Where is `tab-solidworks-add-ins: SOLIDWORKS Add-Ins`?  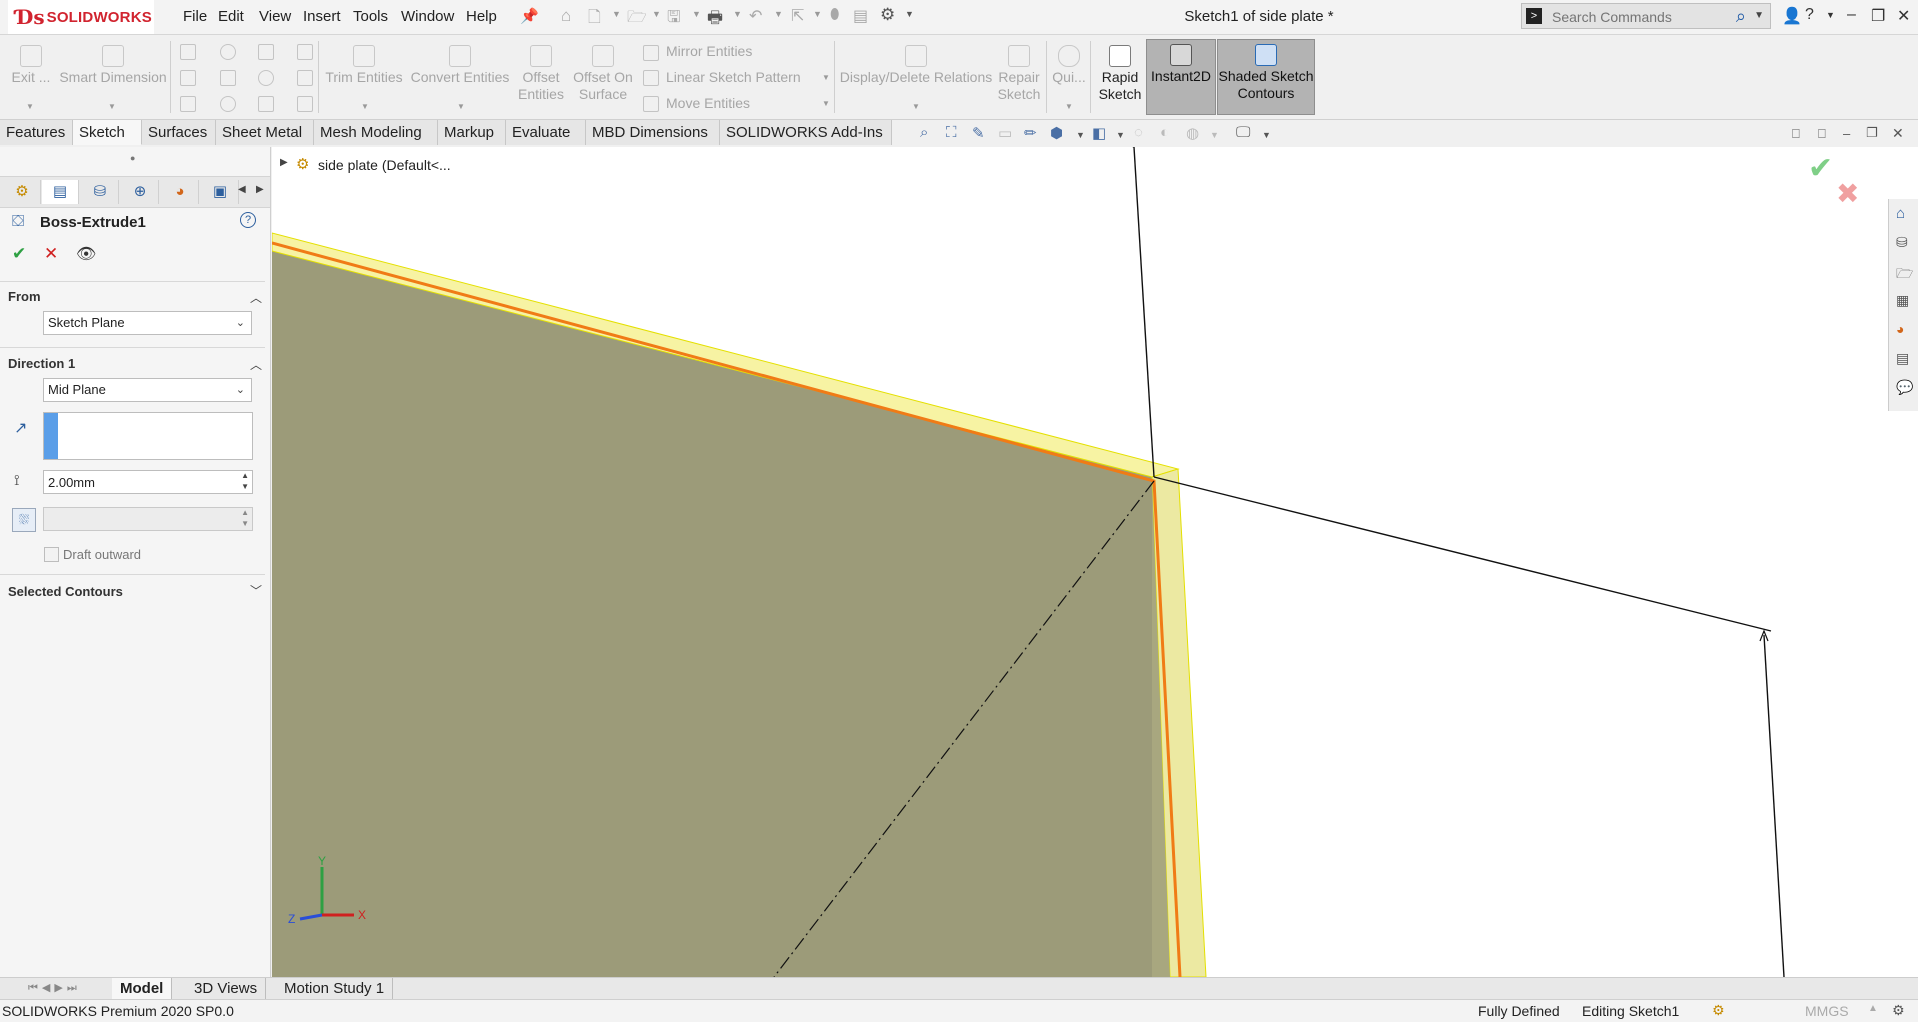
tab-solidworks-add-ins: SOLIDWORKS Add-Ins is located at coordinates (806, 132).